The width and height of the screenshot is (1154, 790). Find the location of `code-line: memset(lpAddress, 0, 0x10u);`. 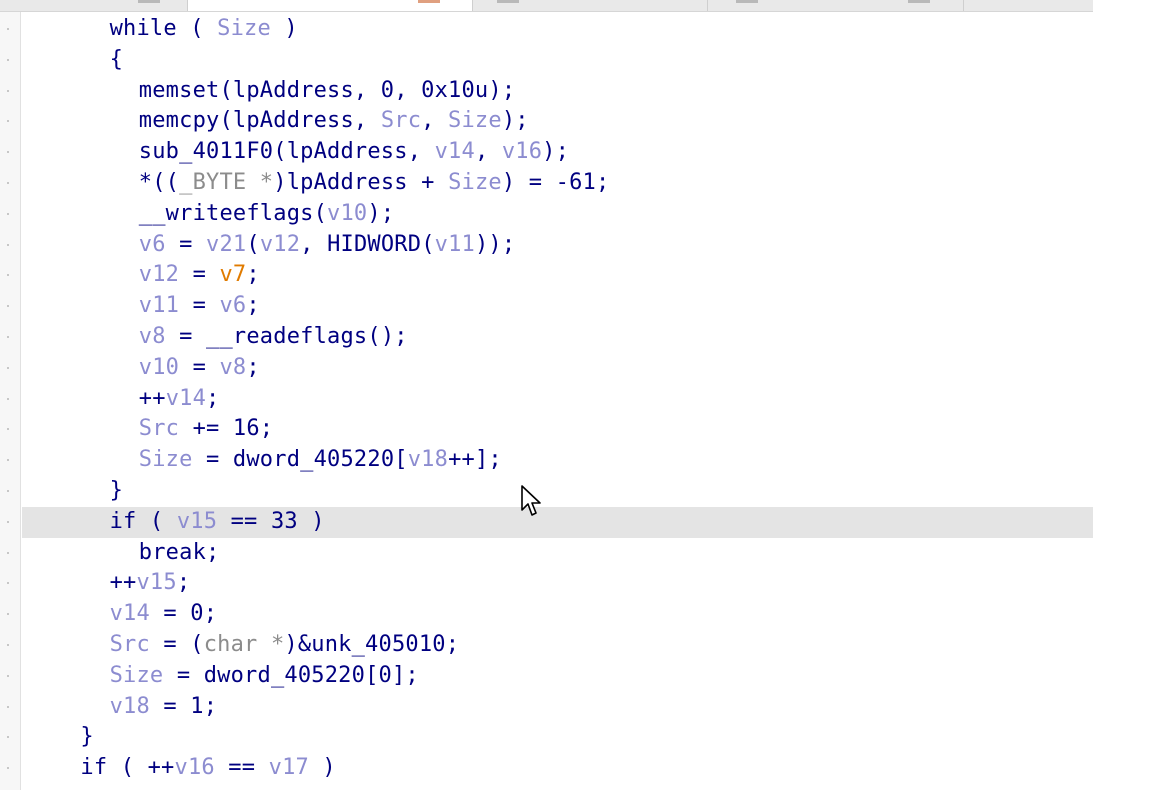

code-line: memset(lpAddress, 0, 0x10u); is located at coordinates (557, 91).